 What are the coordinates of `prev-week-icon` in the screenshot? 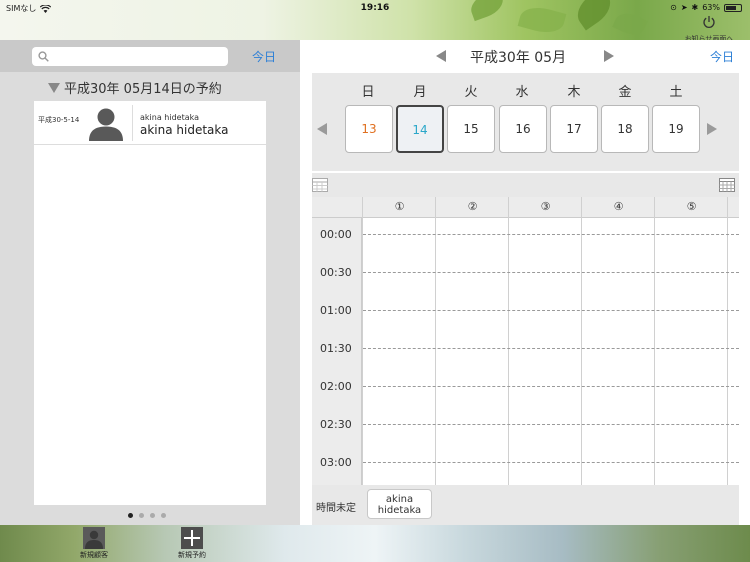 It's located at (322, 129).